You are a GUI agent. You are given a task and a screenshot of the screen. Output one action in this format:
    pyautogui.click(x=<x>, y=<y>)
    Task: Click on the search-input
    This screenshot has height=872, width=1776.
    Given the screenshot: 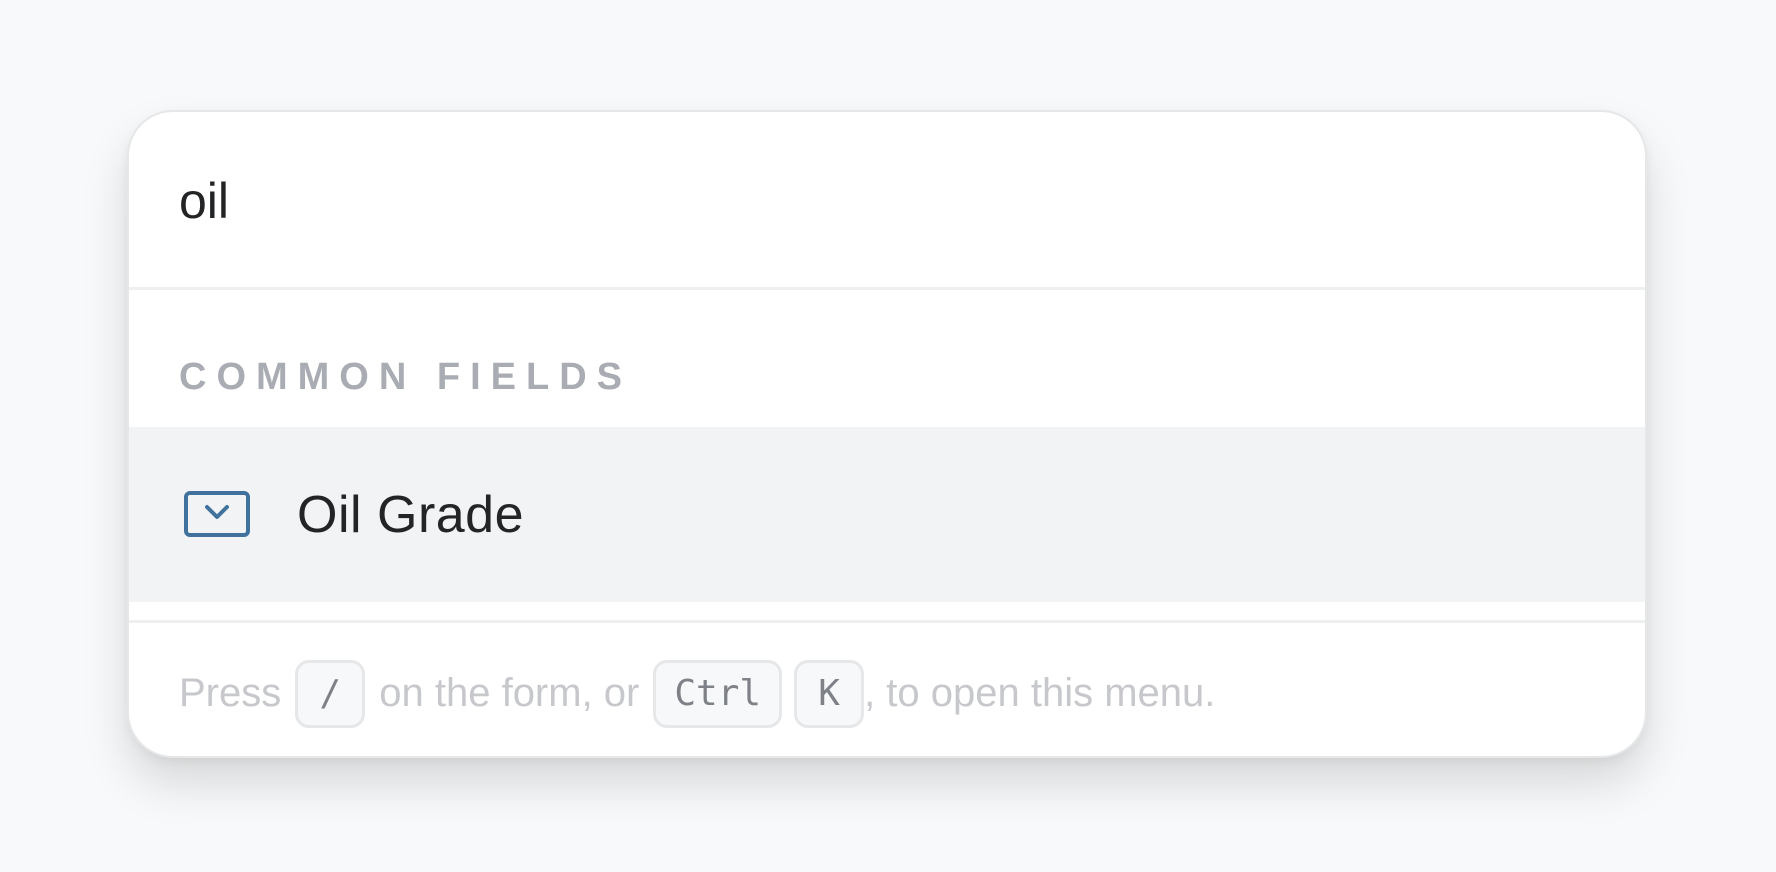 What is the action you would take?
    pyautogui.click(x=869, y=200)
    